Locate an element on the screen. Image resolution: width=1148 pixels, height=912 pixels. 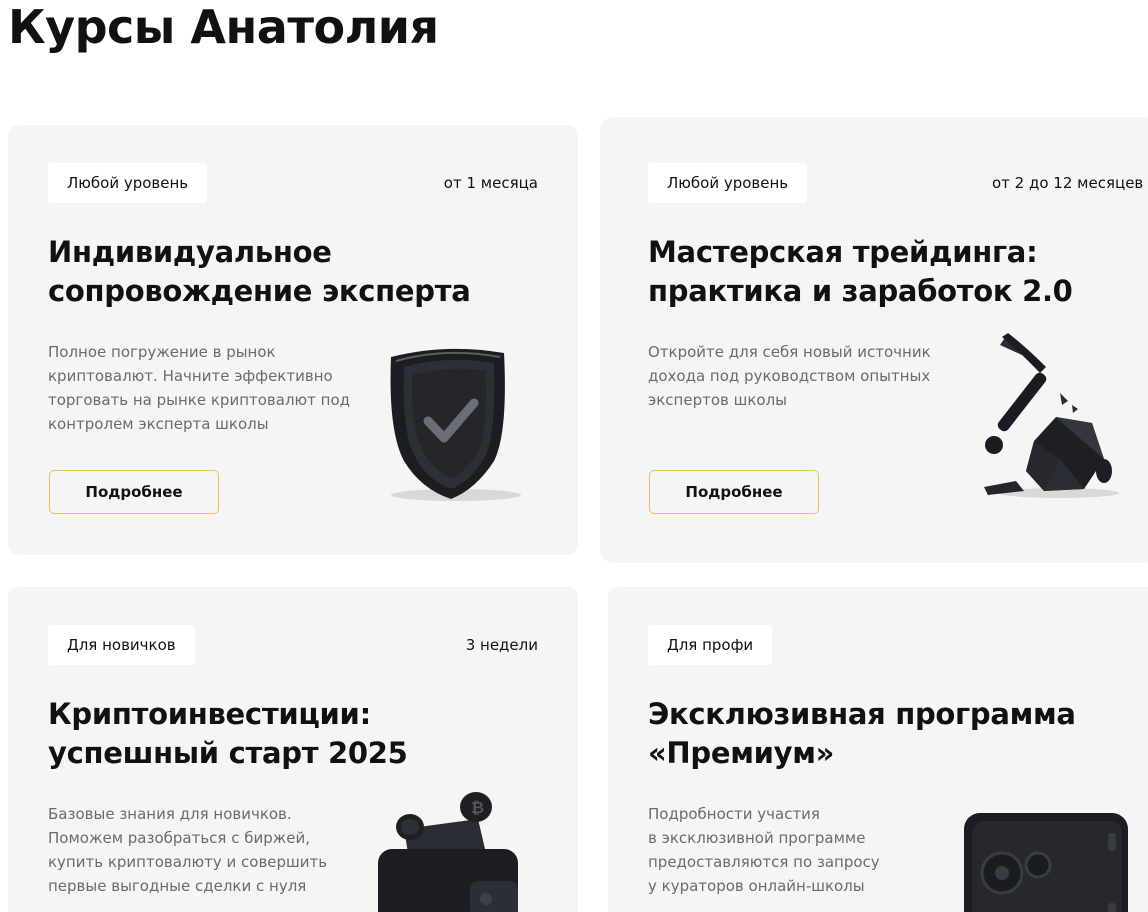
course-duration: от 2 до 12 месяцев is located at coordinates (1068, 183).